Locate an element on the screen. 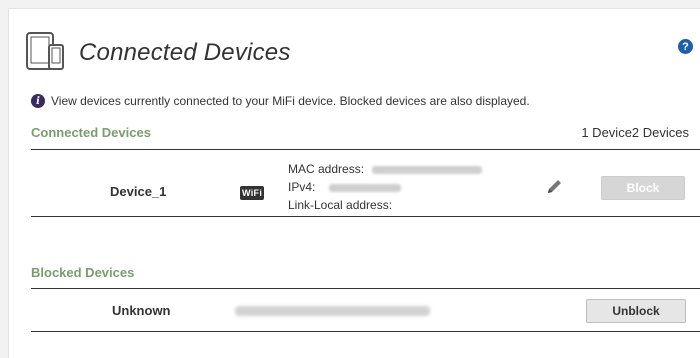 This screenshot has height=358, width=700. blocked-device-mac is located at coordinates (332, 311).